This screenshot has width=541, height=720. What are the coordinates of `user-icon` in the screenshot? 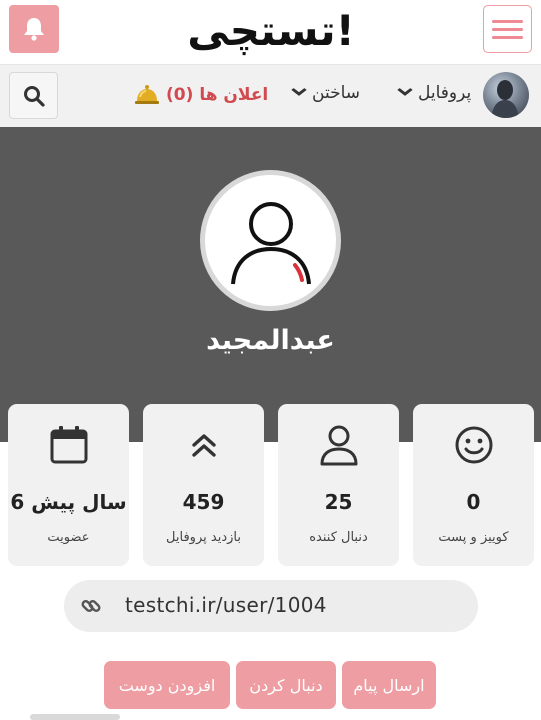 It's located at (338, 445).